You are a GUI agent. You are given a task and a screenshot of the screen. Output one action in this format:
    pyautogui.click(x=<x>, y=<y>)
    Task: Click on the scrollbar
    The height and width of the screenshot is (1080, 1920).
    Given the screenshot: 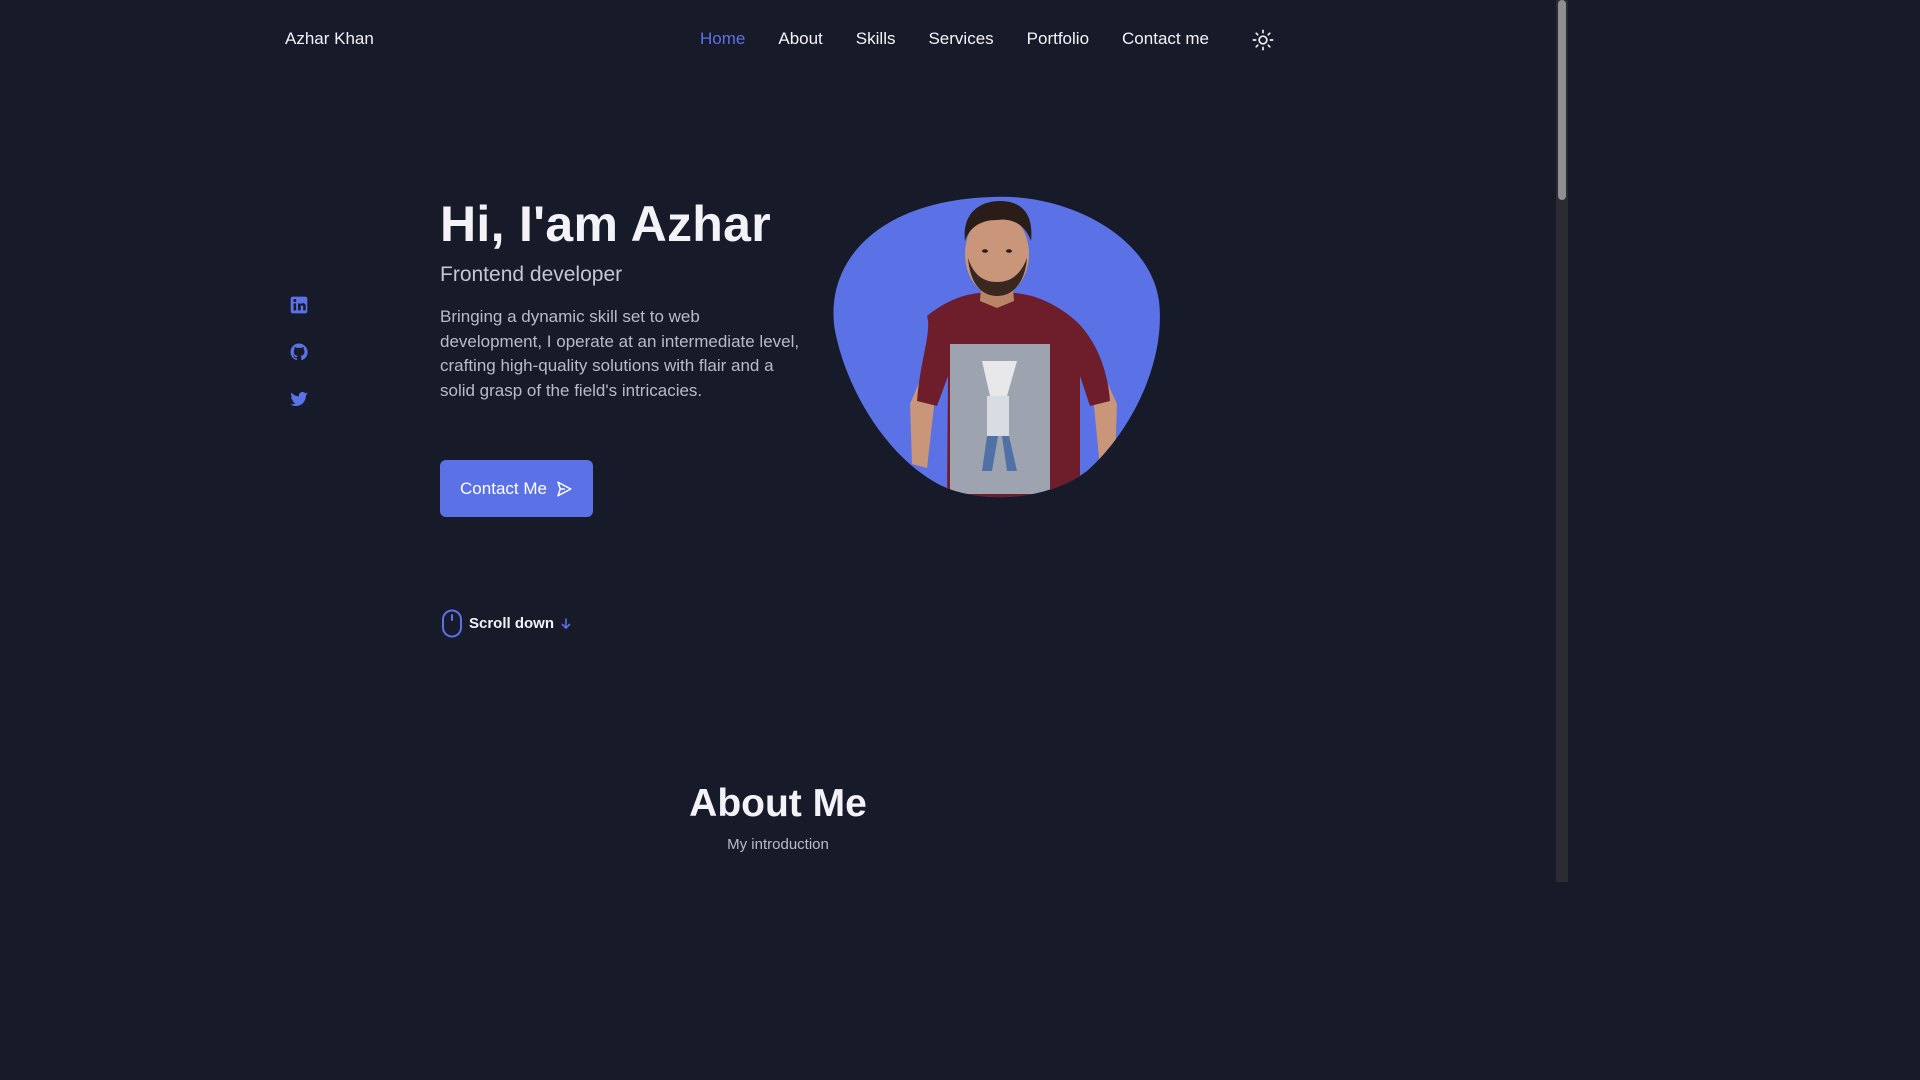 What is the action you would take?
    pyautogui.click(x=1562, y=441)
    